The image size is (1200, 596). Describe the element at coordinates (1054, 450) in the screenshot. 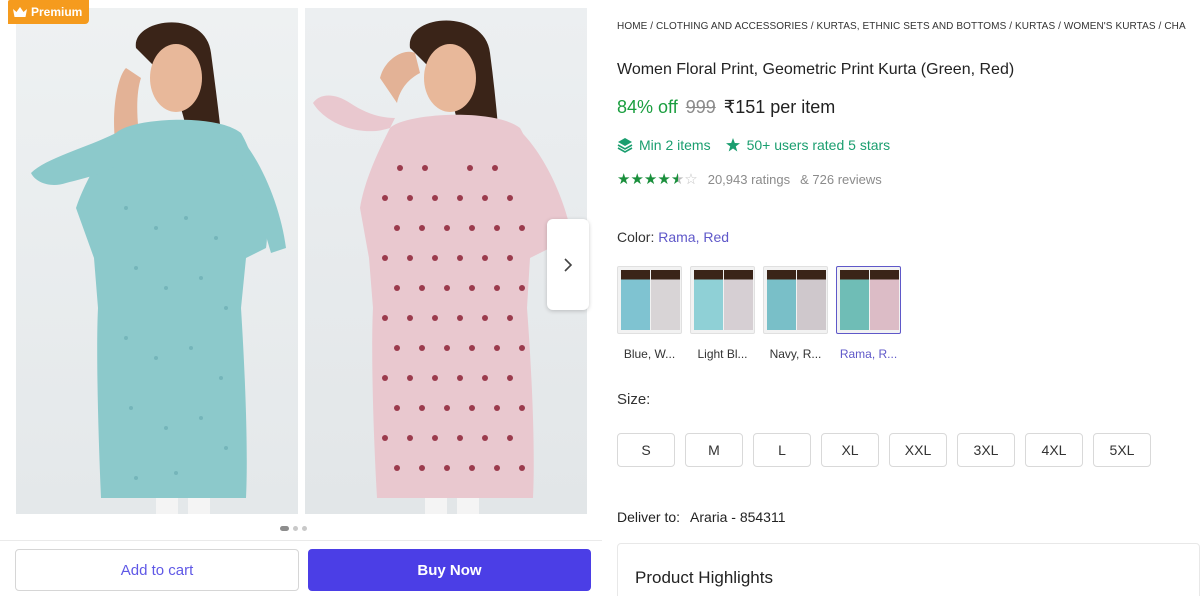

I see `size-option-4xl: 4XL` at that location.